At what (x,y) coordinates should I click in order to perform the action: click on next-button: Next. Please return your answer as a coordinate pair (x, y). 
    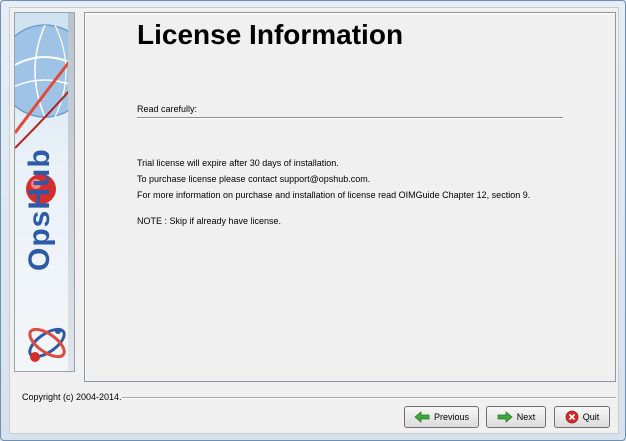
    Looking at the image, I should click on (516, 417).